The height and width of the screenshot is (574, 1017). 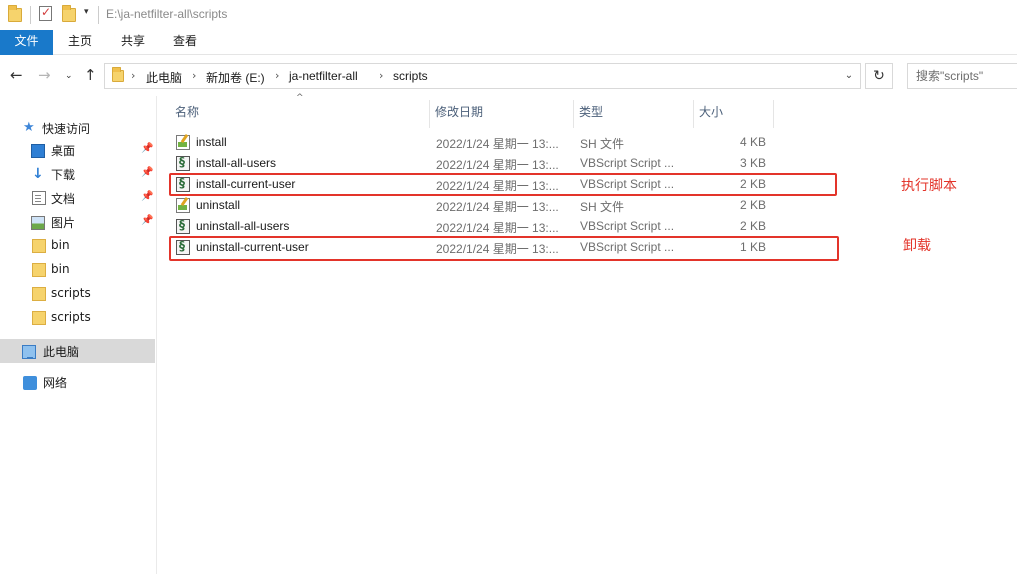 What do you see at coordinates (46, 13) in the screenshot?
I see `properties-icon` at bounding box center [46, 13].